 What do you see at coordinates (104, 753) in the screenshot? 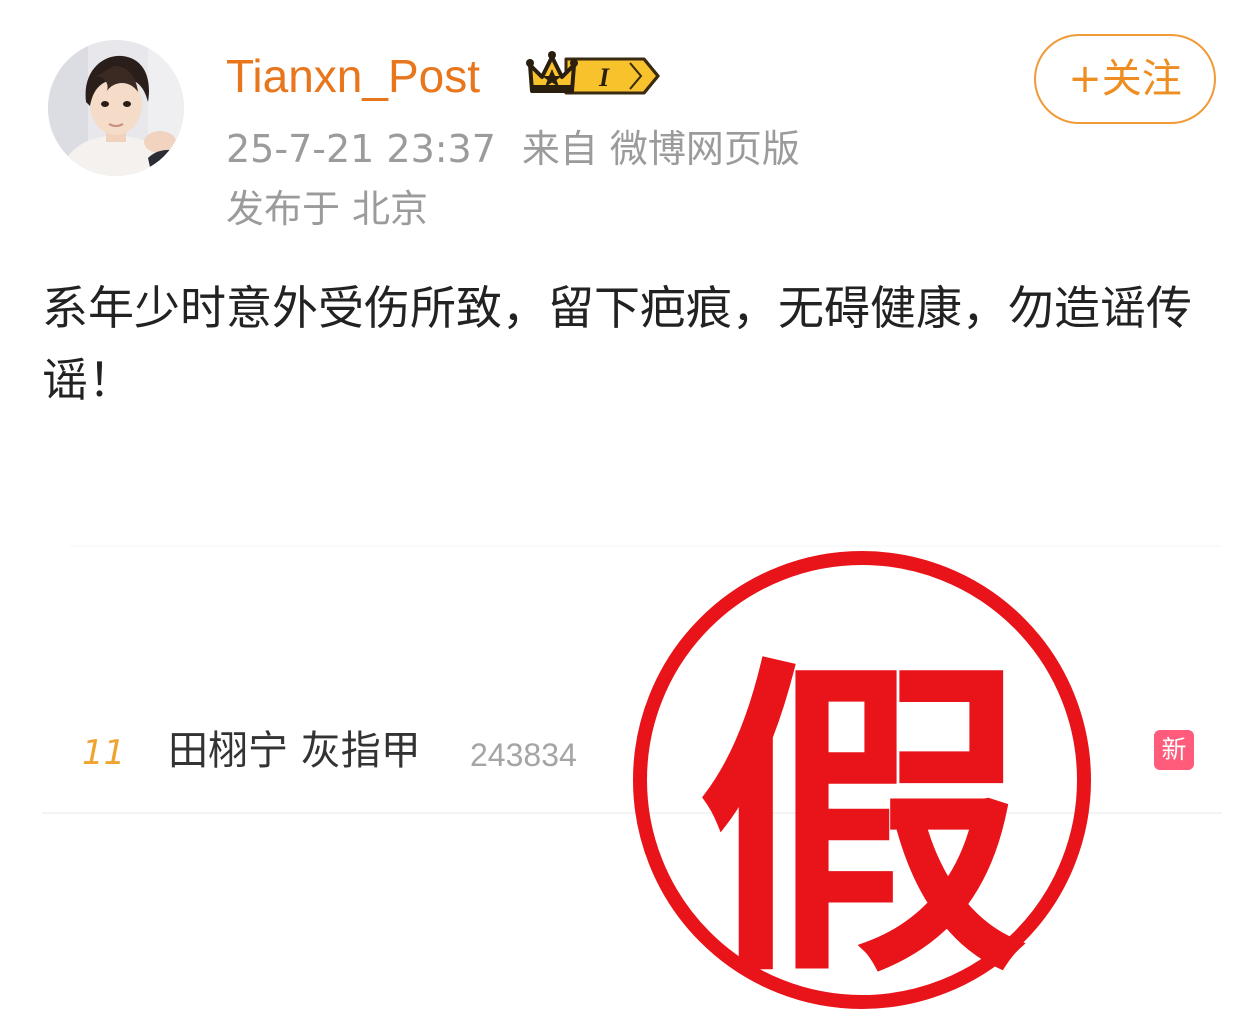
I see `trending-rank: 11` at bounding box center [104, 753].